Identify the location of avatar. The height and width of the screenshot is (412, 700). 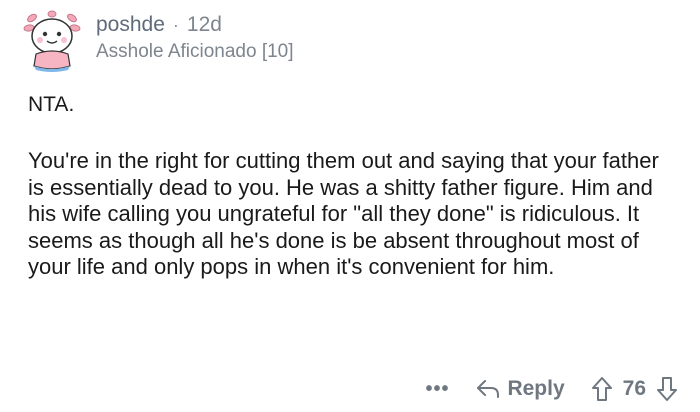
(52, 40).